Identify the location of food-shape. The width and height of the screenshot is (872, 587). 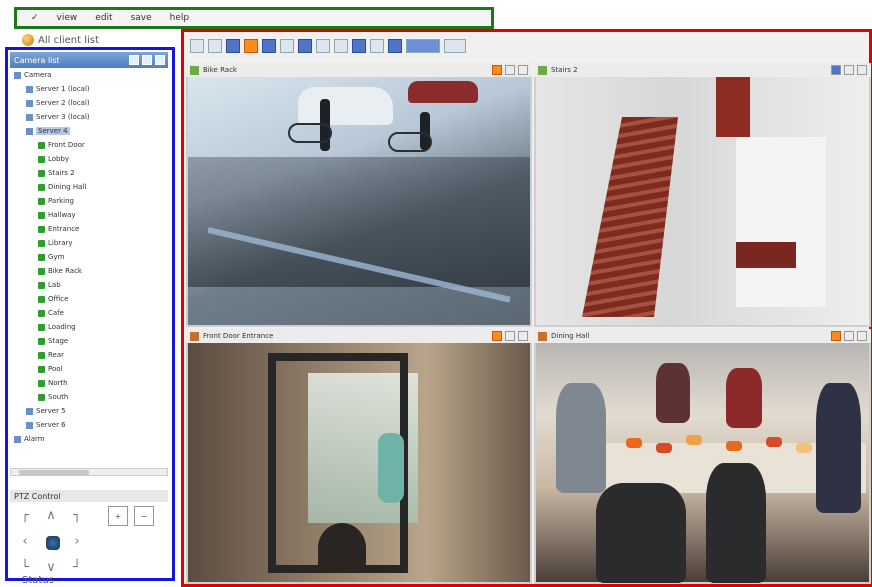
(694, 440).